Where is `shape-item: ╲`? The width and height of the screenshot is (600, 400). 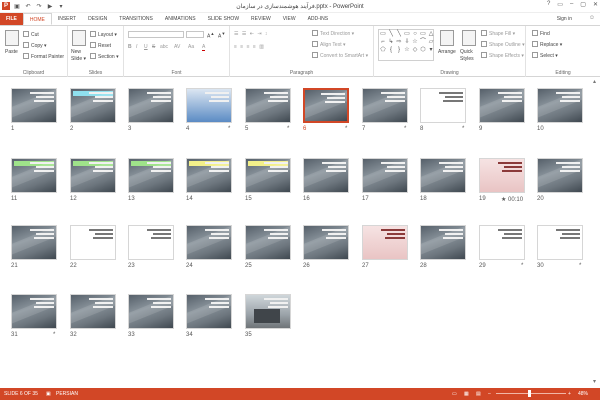 shape-item: ╲ is located at coordinates (391, 34).